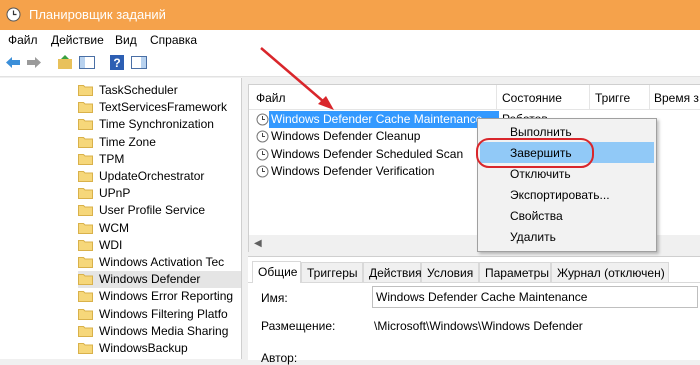  What do you see at coordinates (346, 136) in the screenshot?
I see `task-name: Windows Defender Cleanup` at bounding box center [346, 136].